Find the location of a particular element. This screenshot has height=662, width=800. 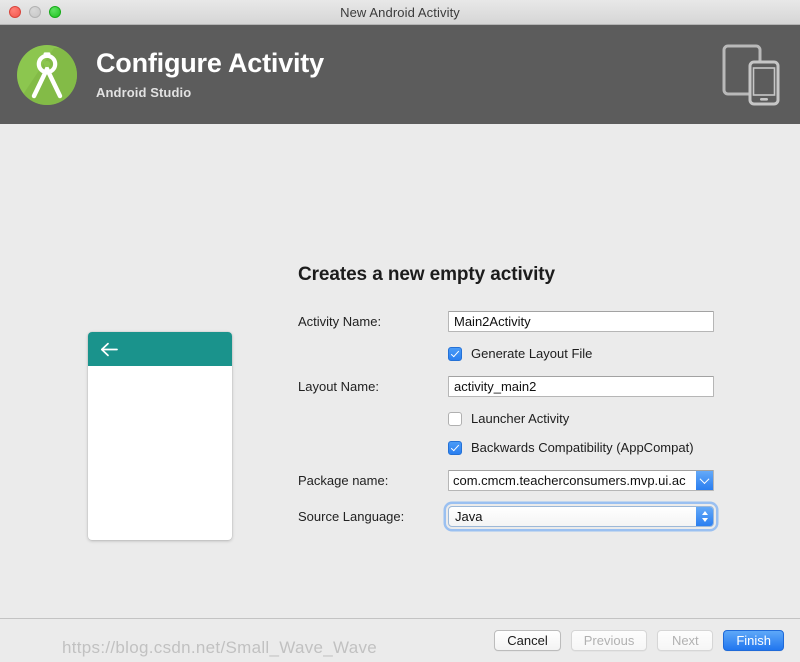

dialog-header: Configure Activity Android Studio is located at coordinates (400, 74).